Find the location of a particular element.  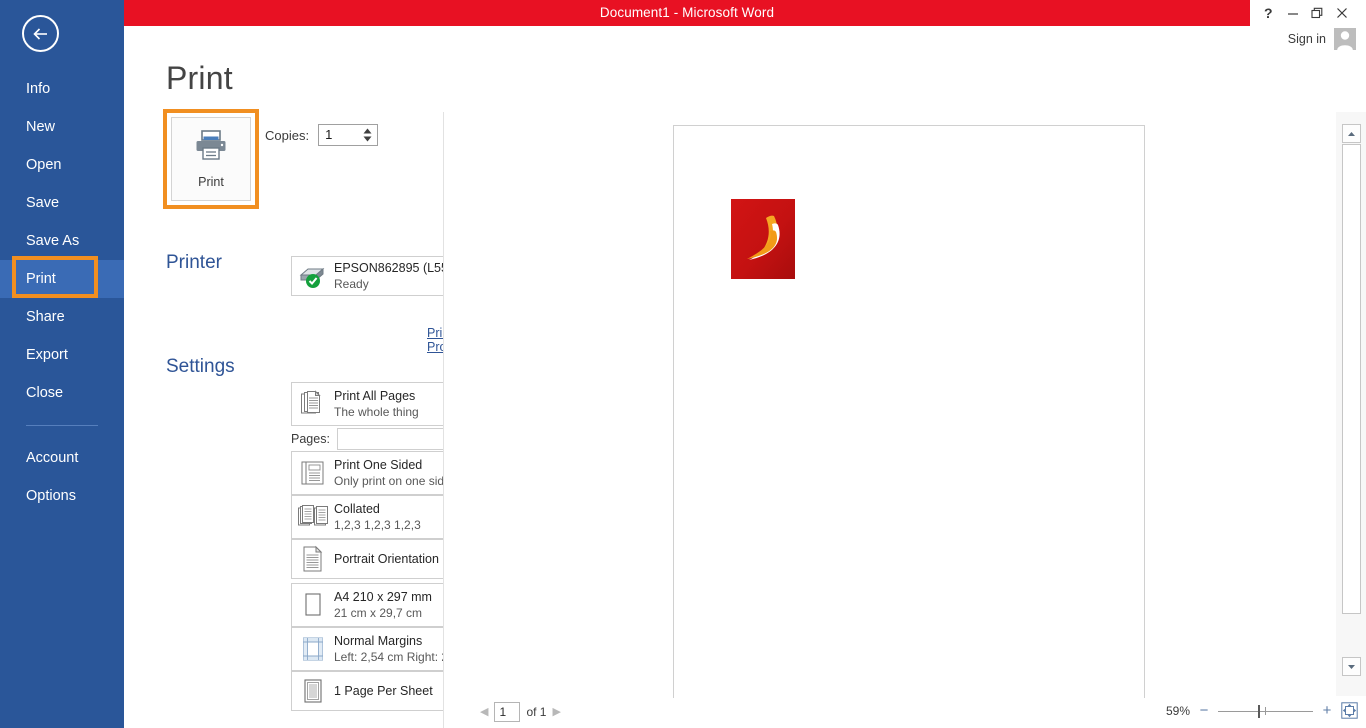

zoom-out-button: − is located at coordinates (1204, 710).